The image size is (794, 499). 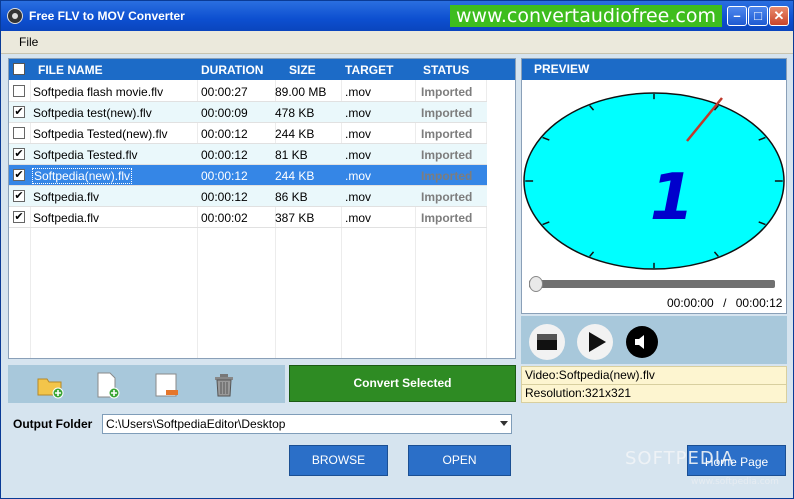 I want to click on column-target: TARGET, so click(x=369, y=70).